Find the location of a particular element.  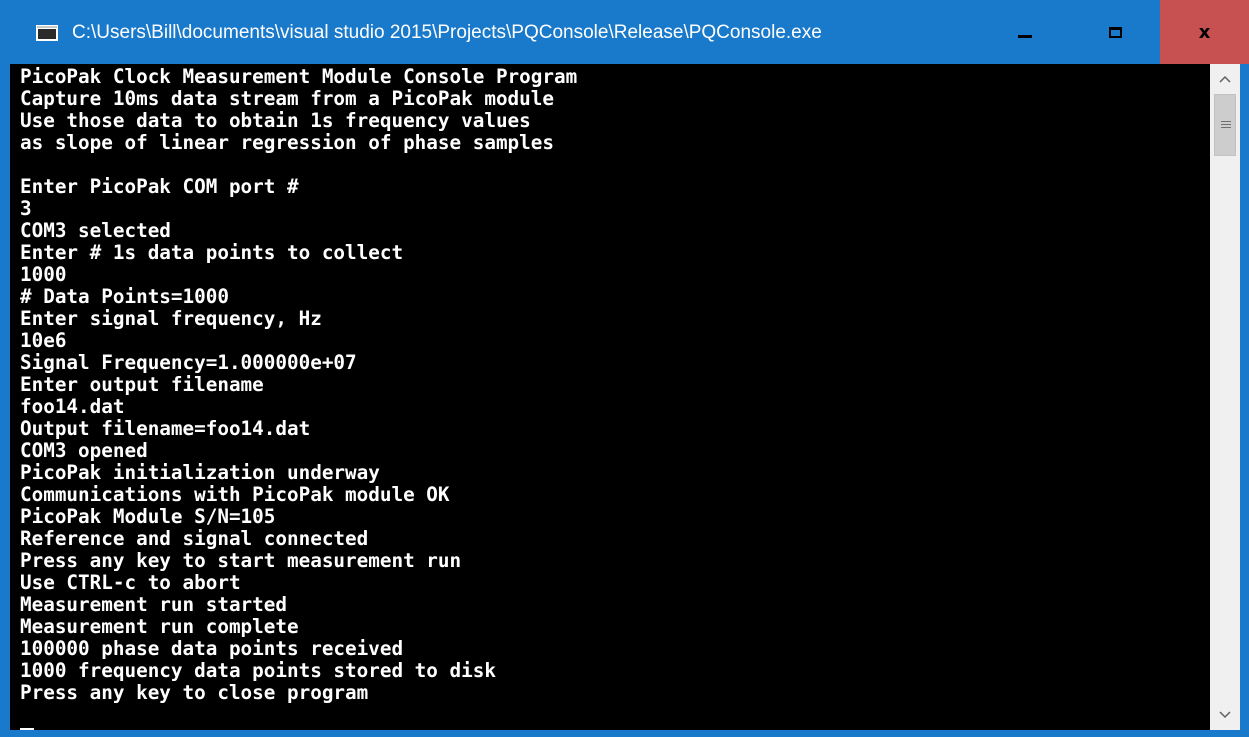

close-button: x is located at coordinates (1204, 32).